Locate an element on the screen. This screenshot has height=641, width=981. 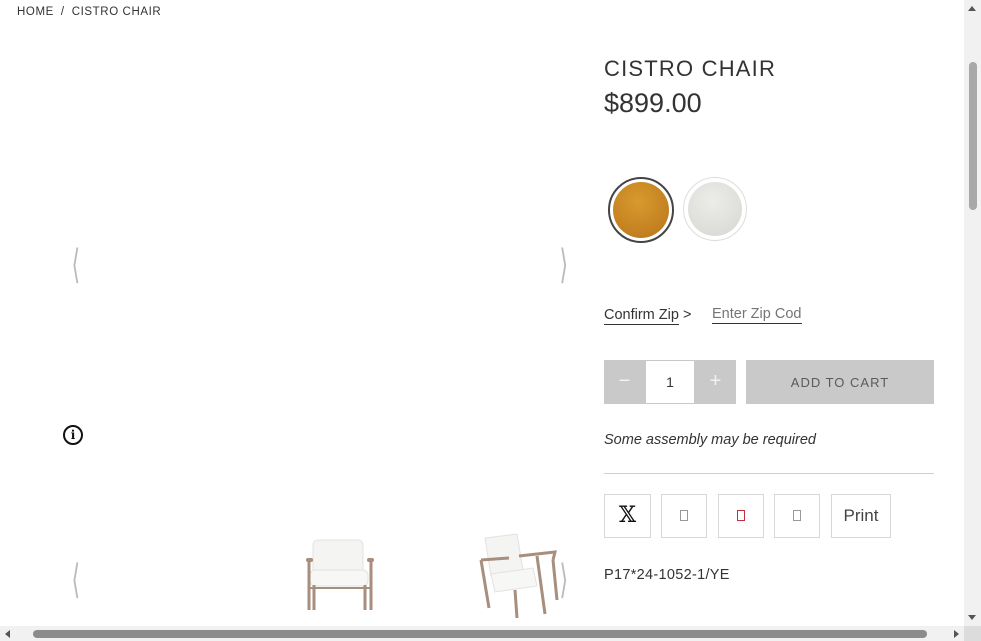
horizontal-scrollbar-thumb is located at coordinates (480, 634).